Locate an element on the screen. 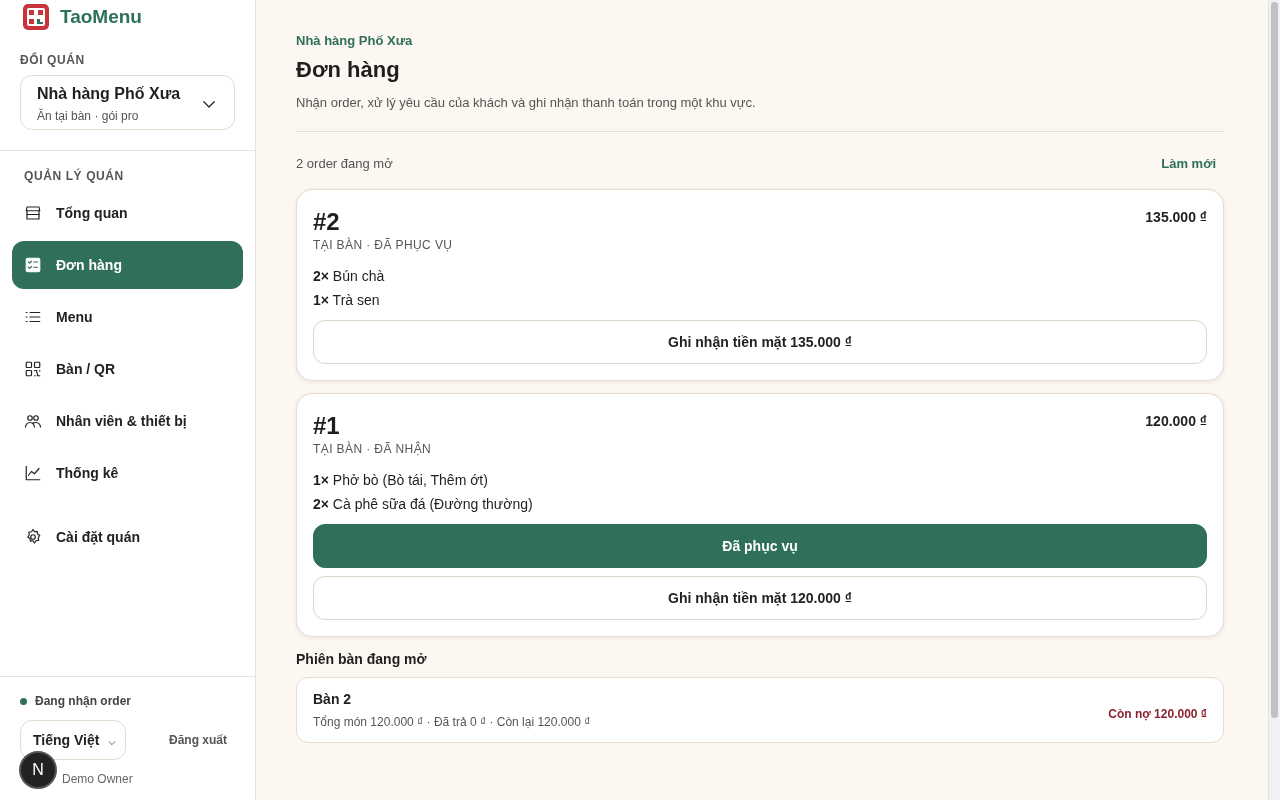 This screenshot has width=1280, height=800. settings-icon is located at coordinates (33, 537).